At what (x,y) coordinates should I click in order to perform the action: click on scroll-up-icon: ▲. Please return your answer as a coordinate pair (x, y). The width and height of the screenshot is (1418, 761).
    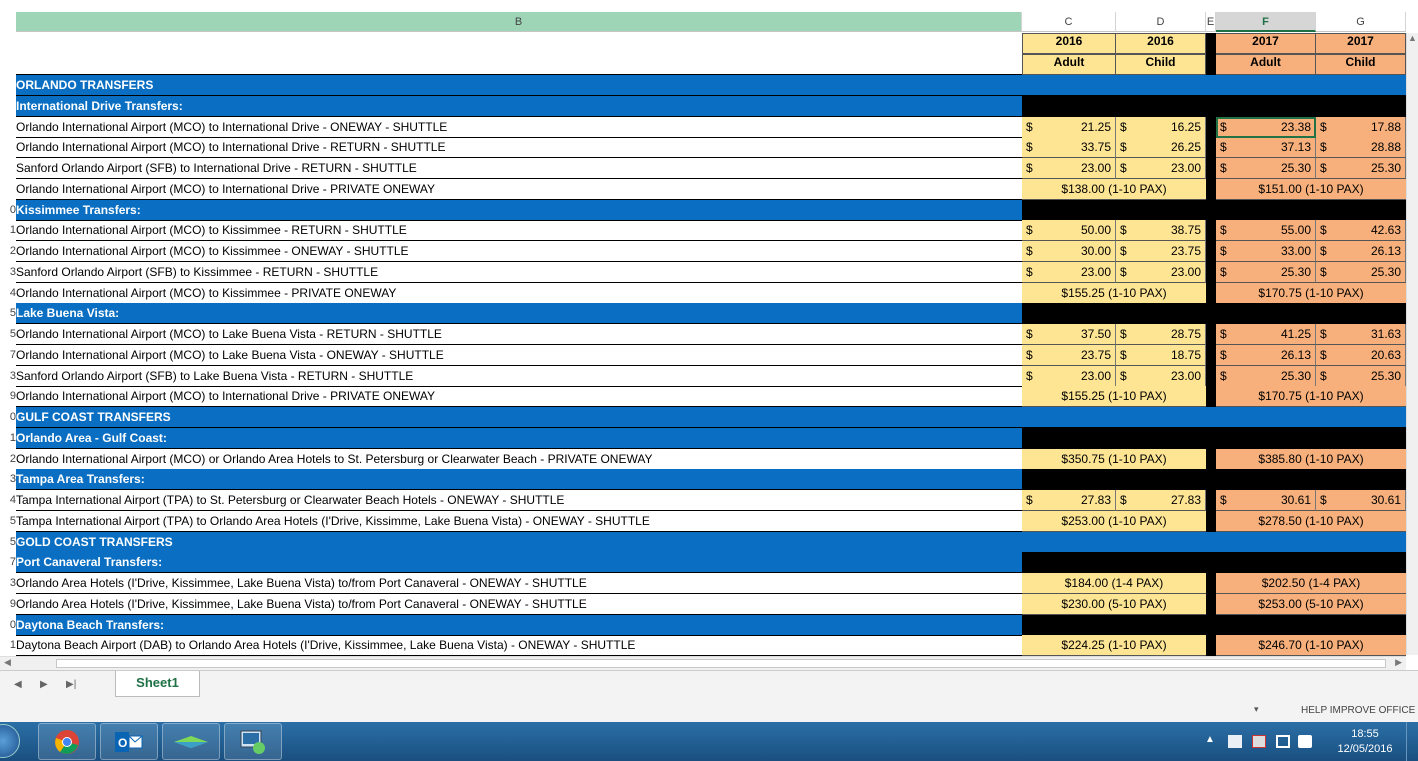
    Looking at the image, I should click on (1412, 38).